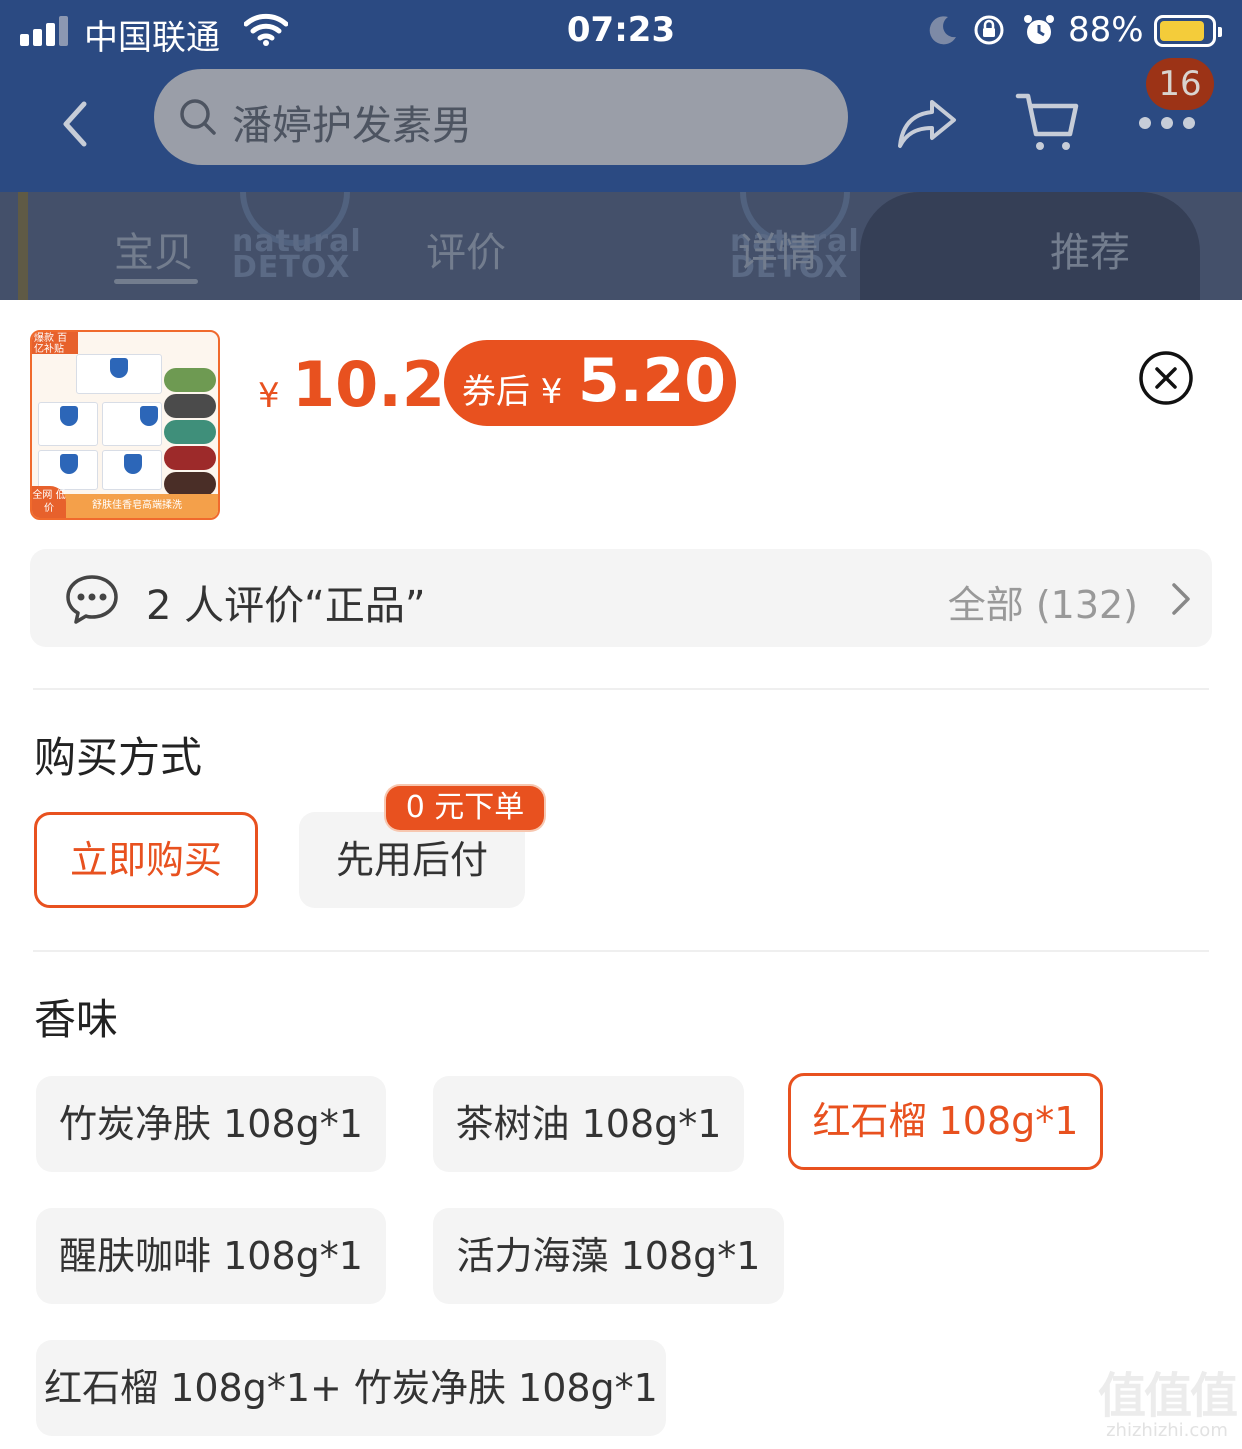 The image size is (1242, 1449). I want to click on tab-item: 宝贝, so click(154, 249).